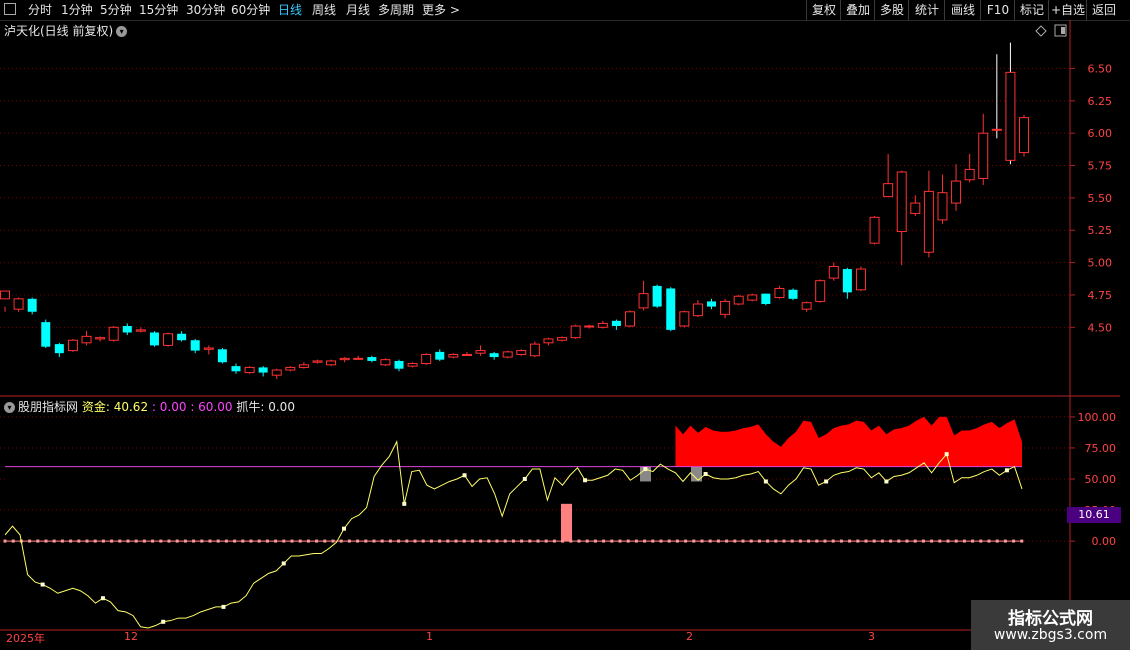 This screenshot has width=1130, height=650. Describe the element at coordinates (122, 31) in the screenshot. I see `chevron-down-icon: ▾` at that location.